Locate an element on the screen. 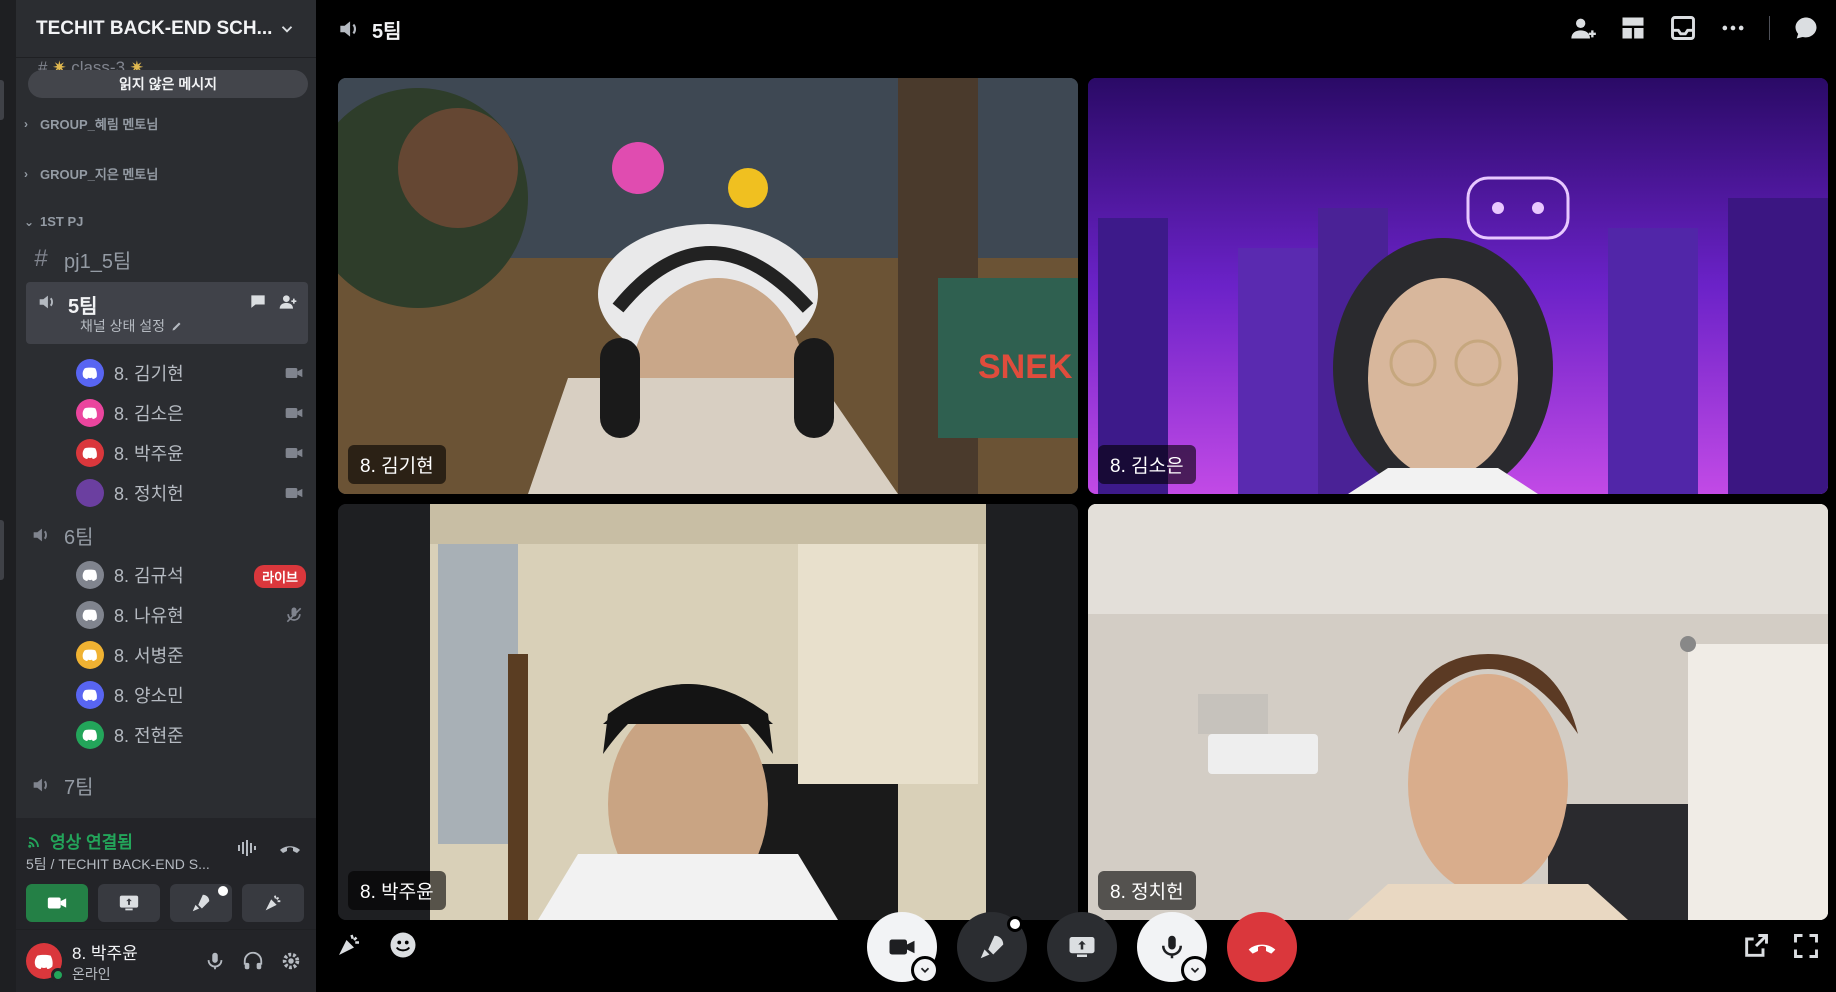 This screenshot has width=1836, height=992. call-header: 5팀 is located at coordinates (1076, 29).